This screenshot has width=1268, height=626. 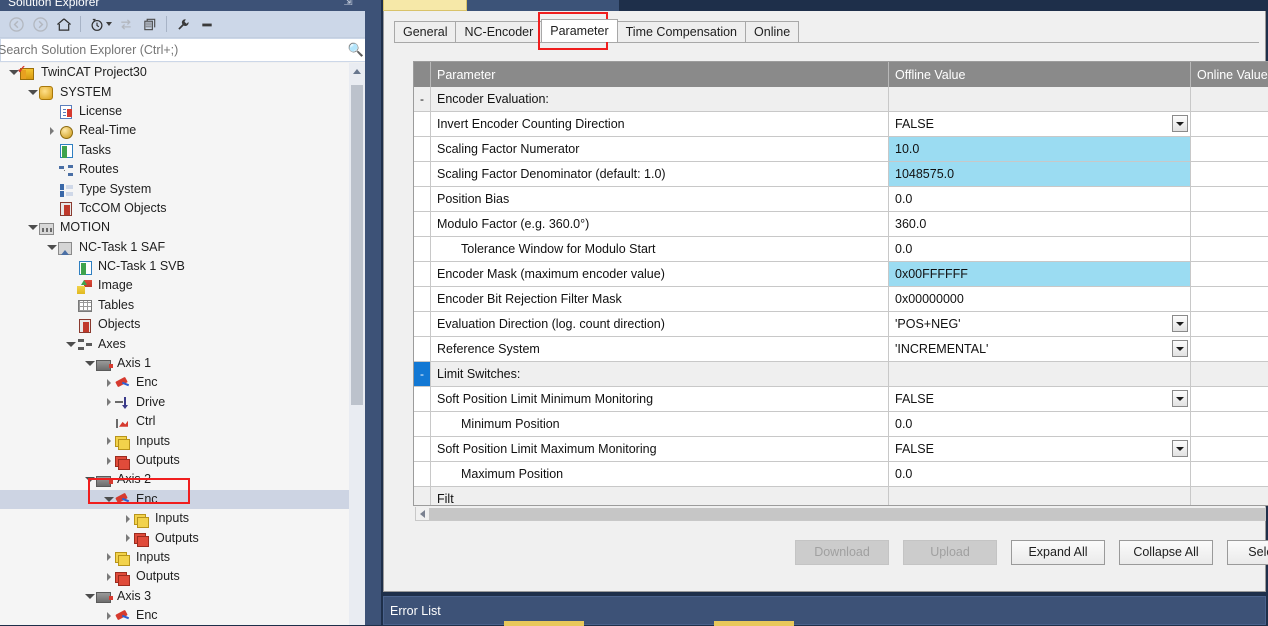 What do you see at coordinates (182, 266) in the screenshot?
I see `tree-item-nc-task-1-svb: NC-Task 1 SVB` at bounding box center [182, 266].